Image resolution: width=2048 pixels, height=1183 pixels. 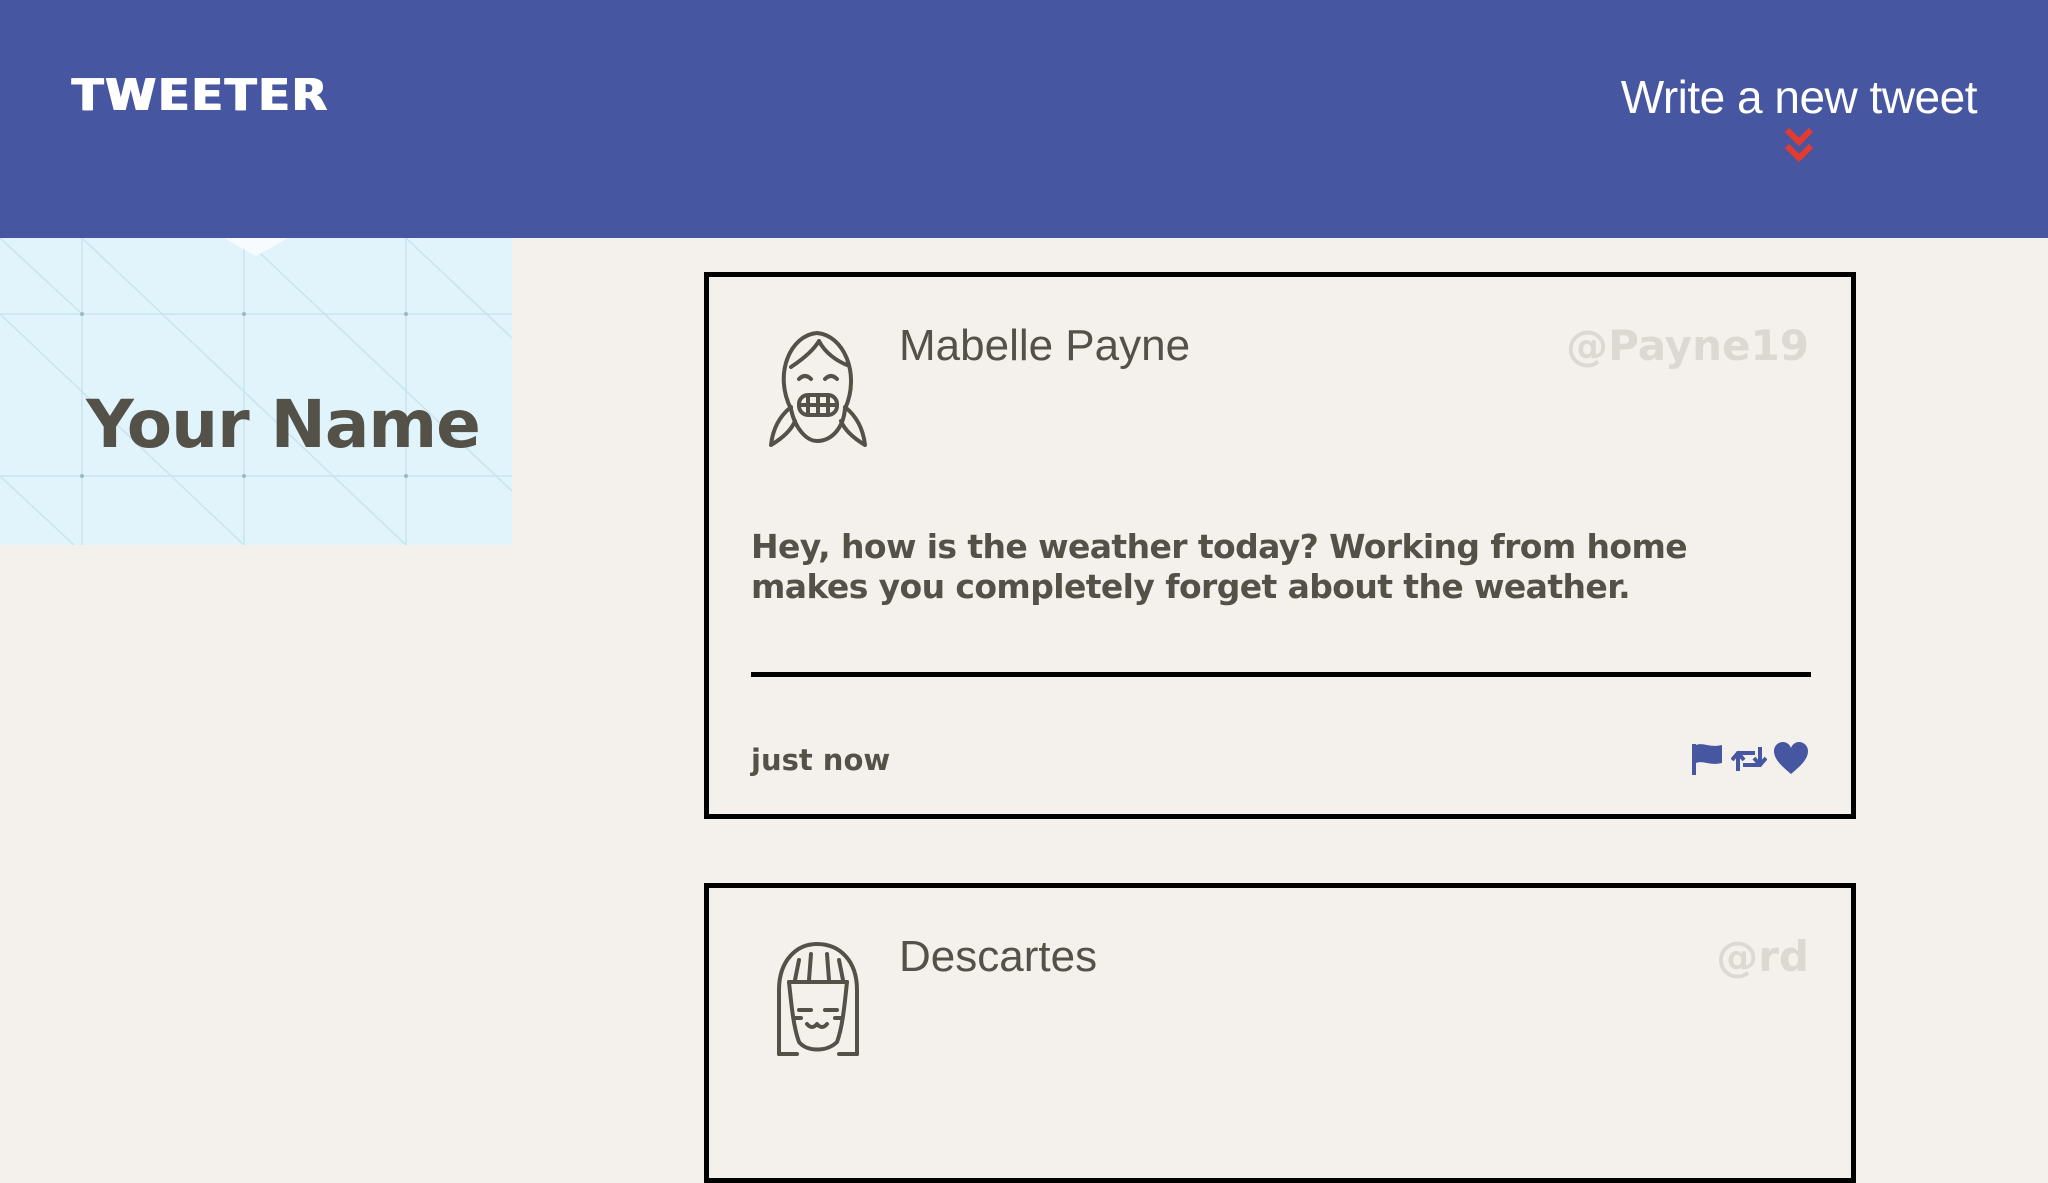 I want to click on author-name: Mabelle Payne, so click(x=1045, y=345).